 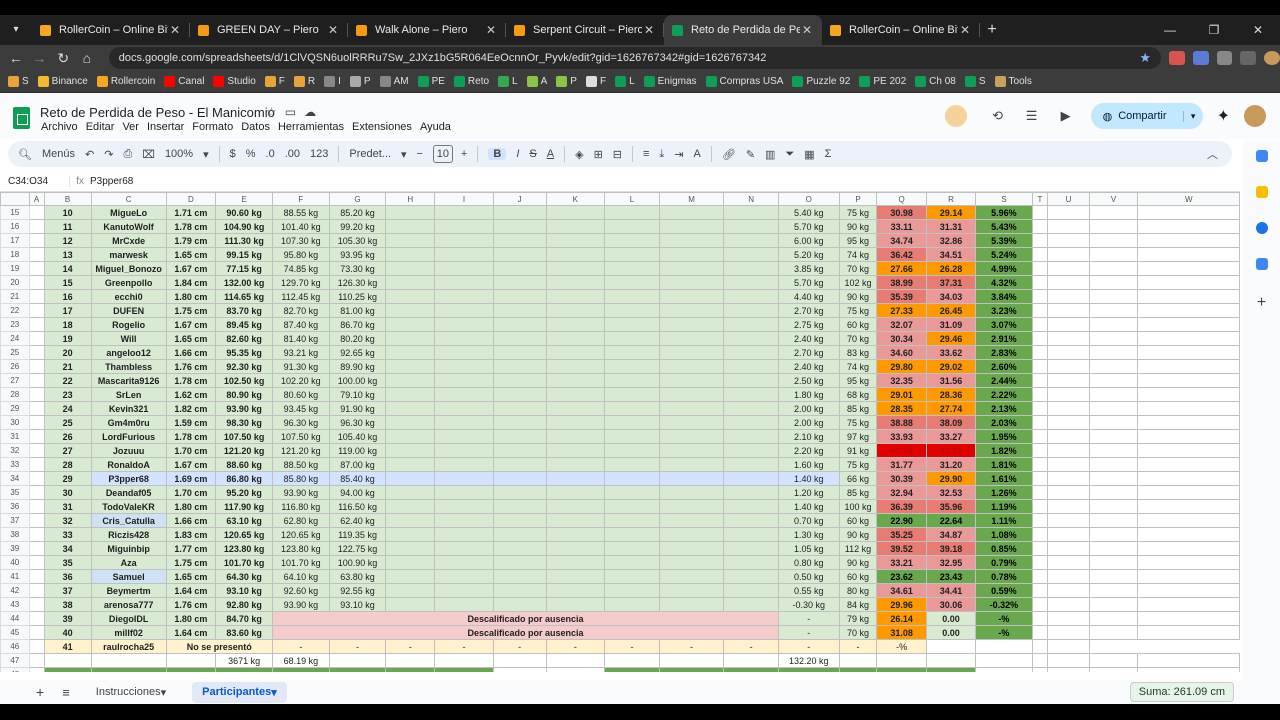 What do you see at coordinates (300, 240) in the screenshot?
I see `weight-week1-cell: 107.30 kg` at bounding box center [300, 240].